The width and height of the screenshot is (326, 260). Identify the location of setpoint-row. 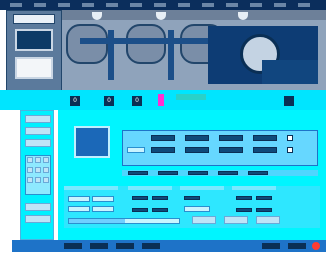
(220, 173).